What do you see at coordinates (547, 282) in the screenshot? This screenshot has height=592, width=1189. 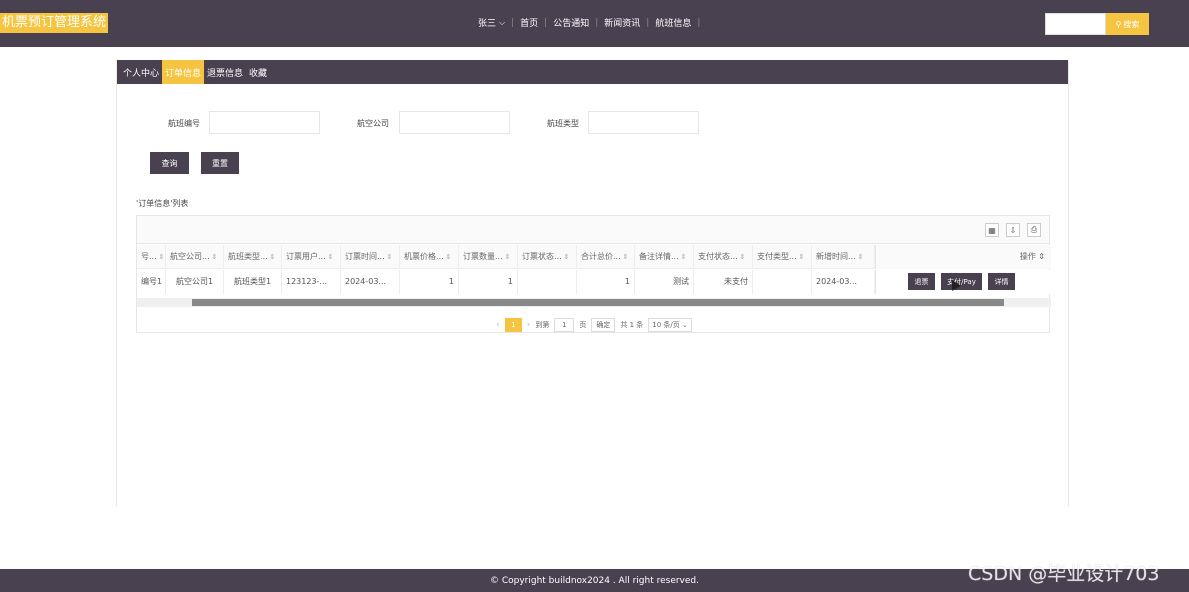 I see `cell-booking-status` at bounding box center [547, 282].